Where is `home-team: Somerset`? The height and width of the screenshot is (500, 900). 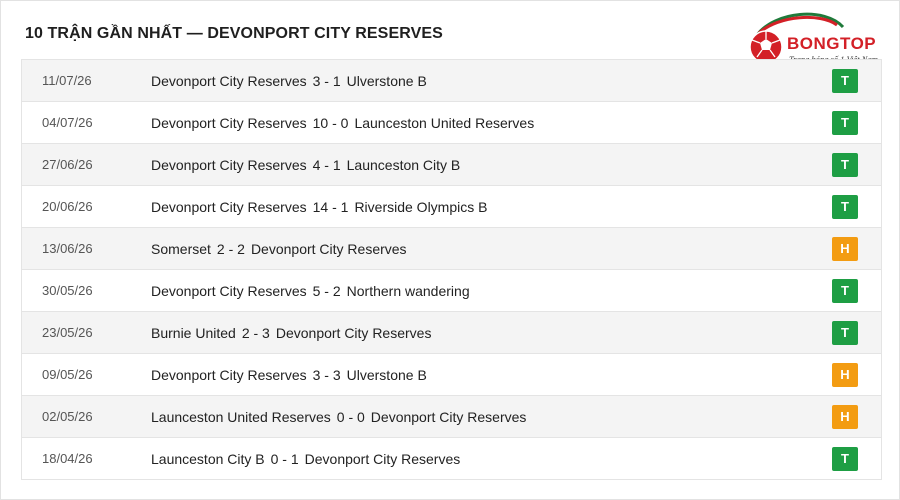 home-team: Somerset is located at coordinates (181, 248).